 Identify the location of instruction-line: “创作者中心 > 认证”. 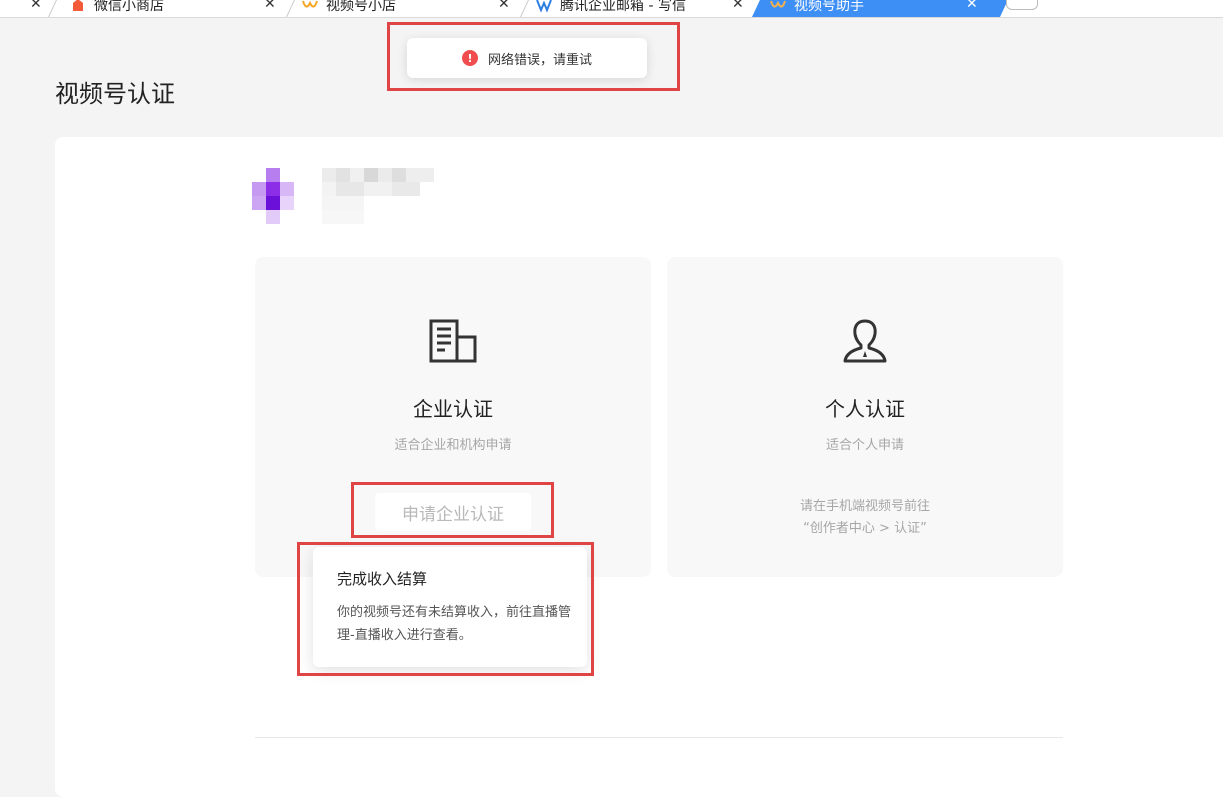
(865, 528).